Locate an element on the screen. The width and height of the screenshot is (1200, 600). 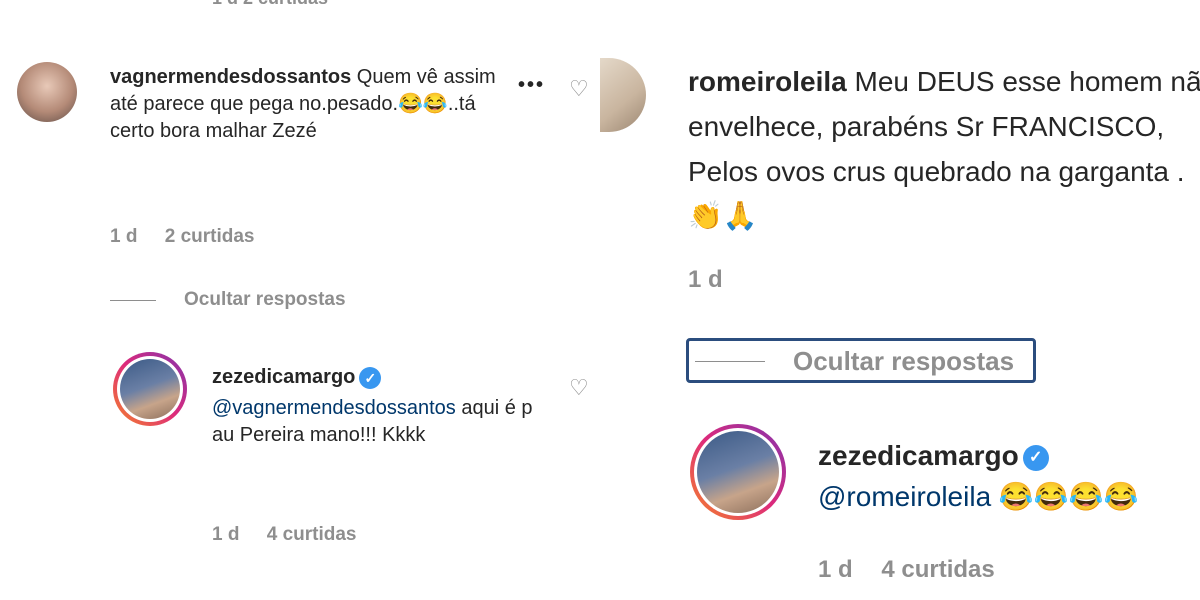
more-dots-icon: ••• is located at coordinates (531, 85).